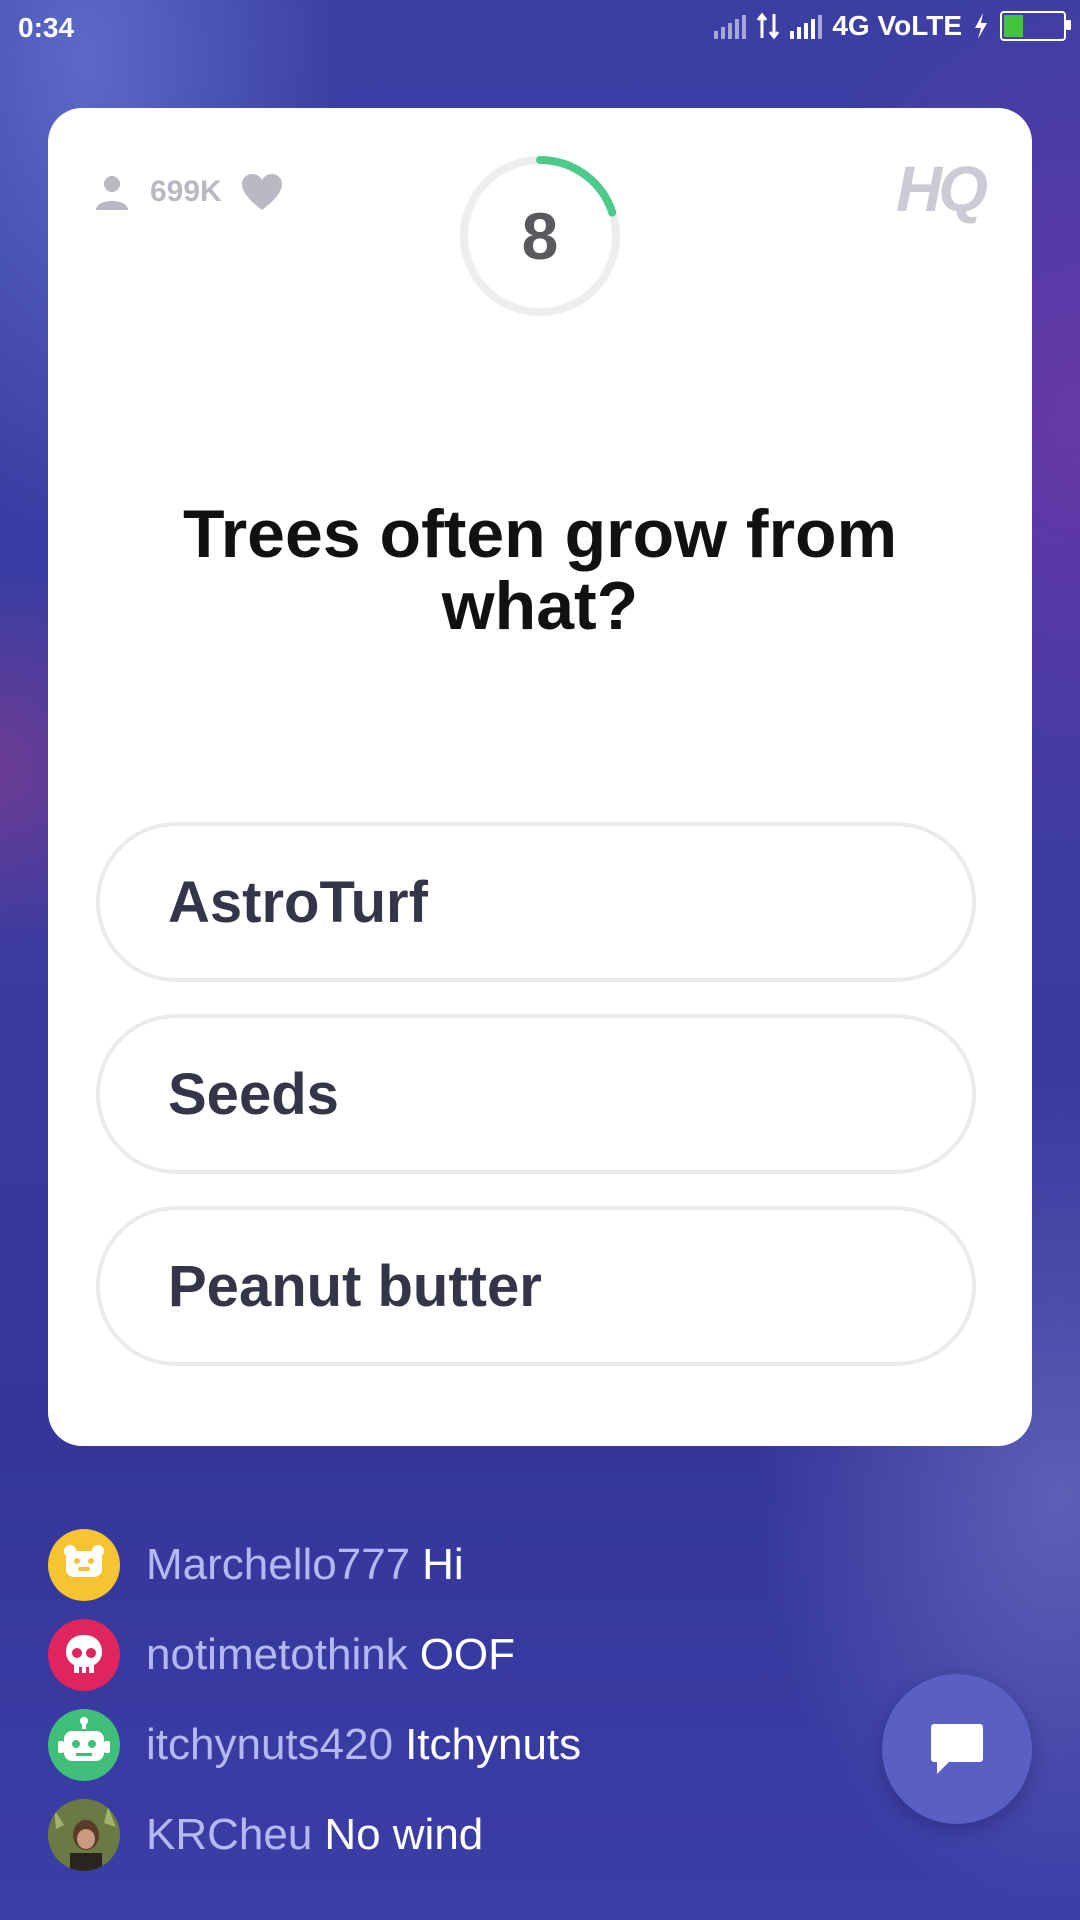 The width and height of the screenshot is (1080, 1920). I want to click on chat-text: Hi, so click(443, 1564).